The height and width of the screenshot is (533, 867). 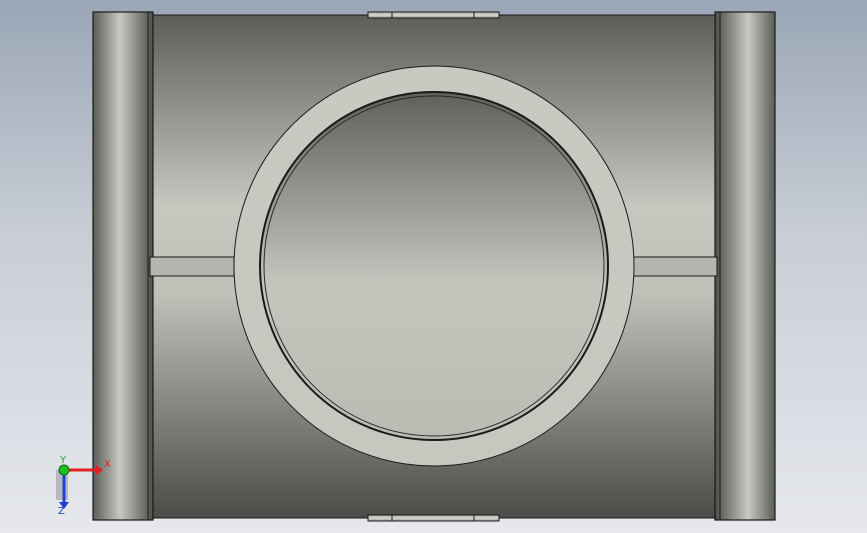 What do you see at coordinates (433, 518) in the screenshot?
I see `bottom-tab` at bounding box center [433, 518].